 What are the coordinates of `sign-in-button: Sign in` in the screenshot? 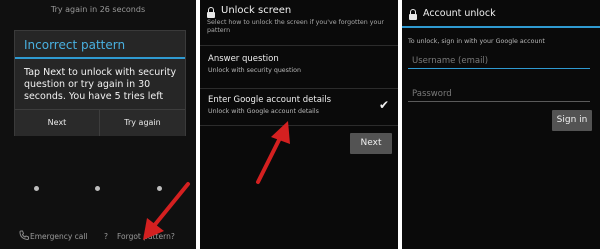 It's located at (572, 120).